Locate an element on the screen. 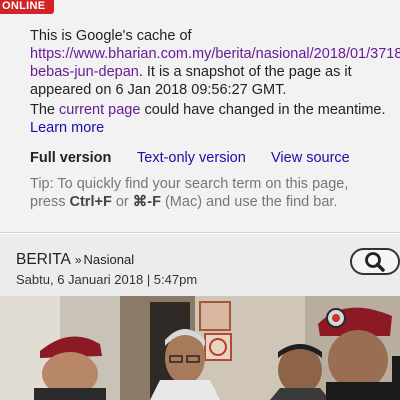  full-version-label: Full version is located at coordinates (71, 158).